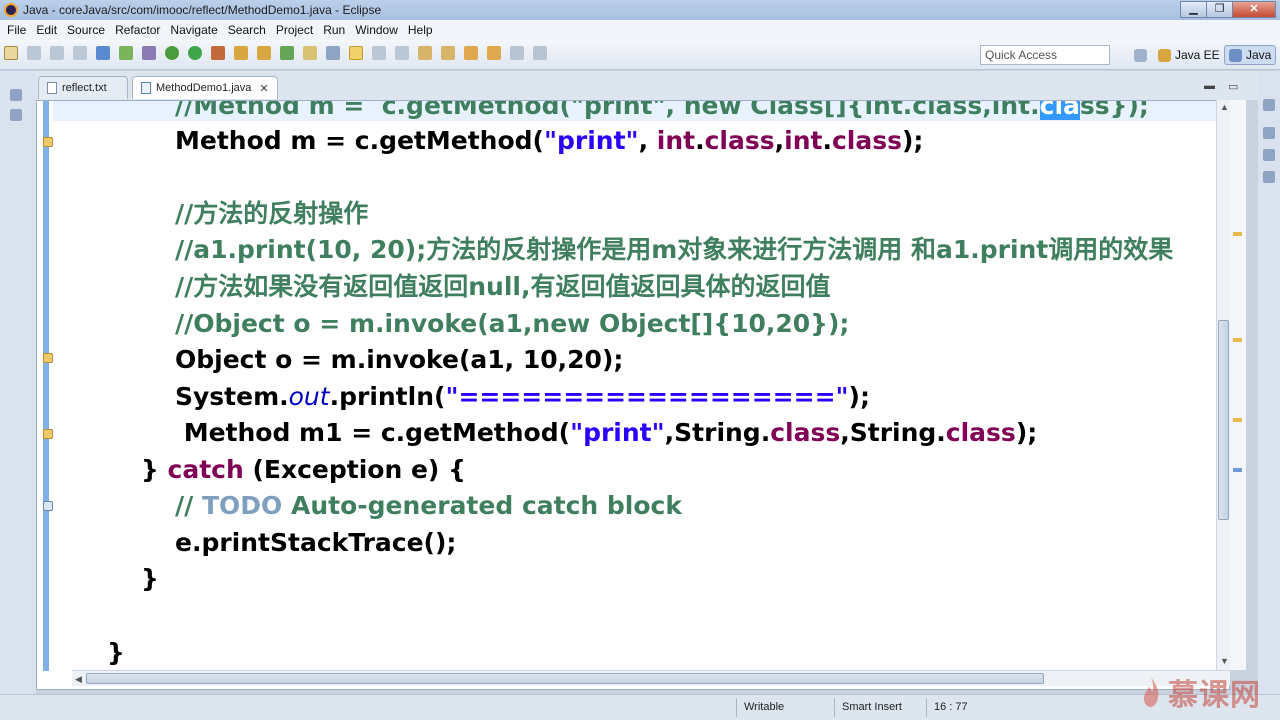 The image size is (1280, 720). I want to click on print-icon, so click(80, 53).